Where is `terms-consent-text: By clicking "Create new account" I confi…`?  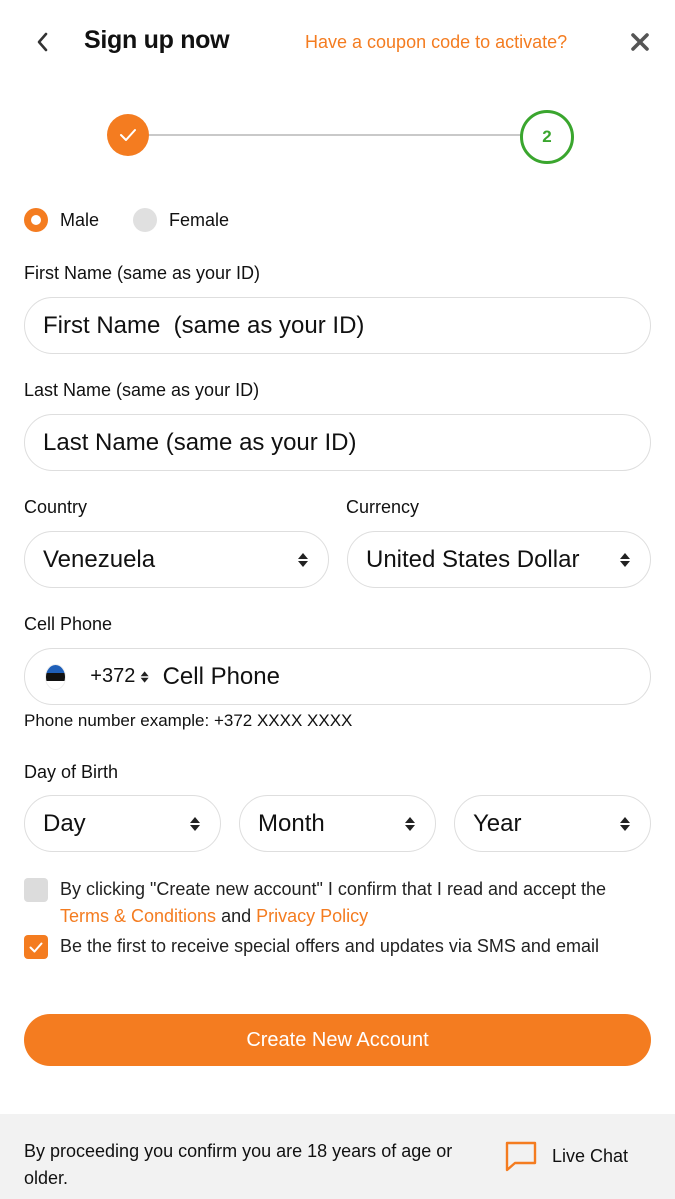 terms-consent-text: By clicking "Create new account" I confi… is located at coordinates (357, 903).